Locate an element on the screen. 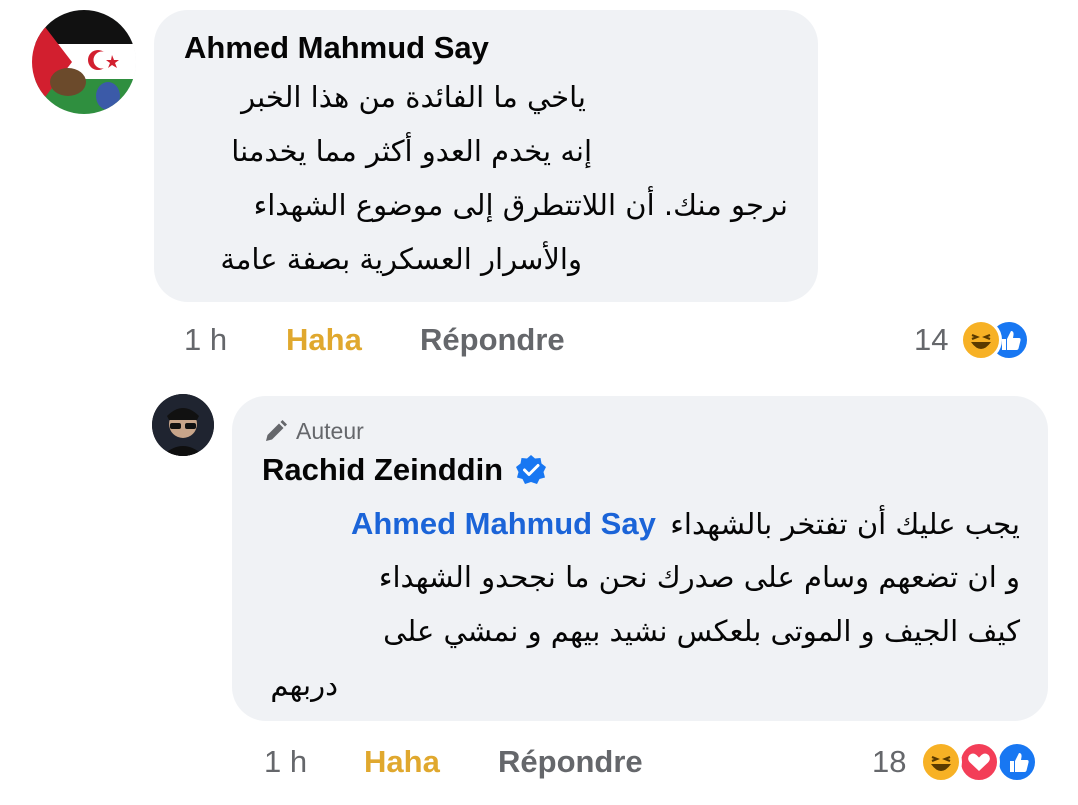 The height and width of the screenshot is (805, 1078). comment-text-line: إنه يخدم العدو أكثر مما يخدمنا is located at coordinates (411, 151).